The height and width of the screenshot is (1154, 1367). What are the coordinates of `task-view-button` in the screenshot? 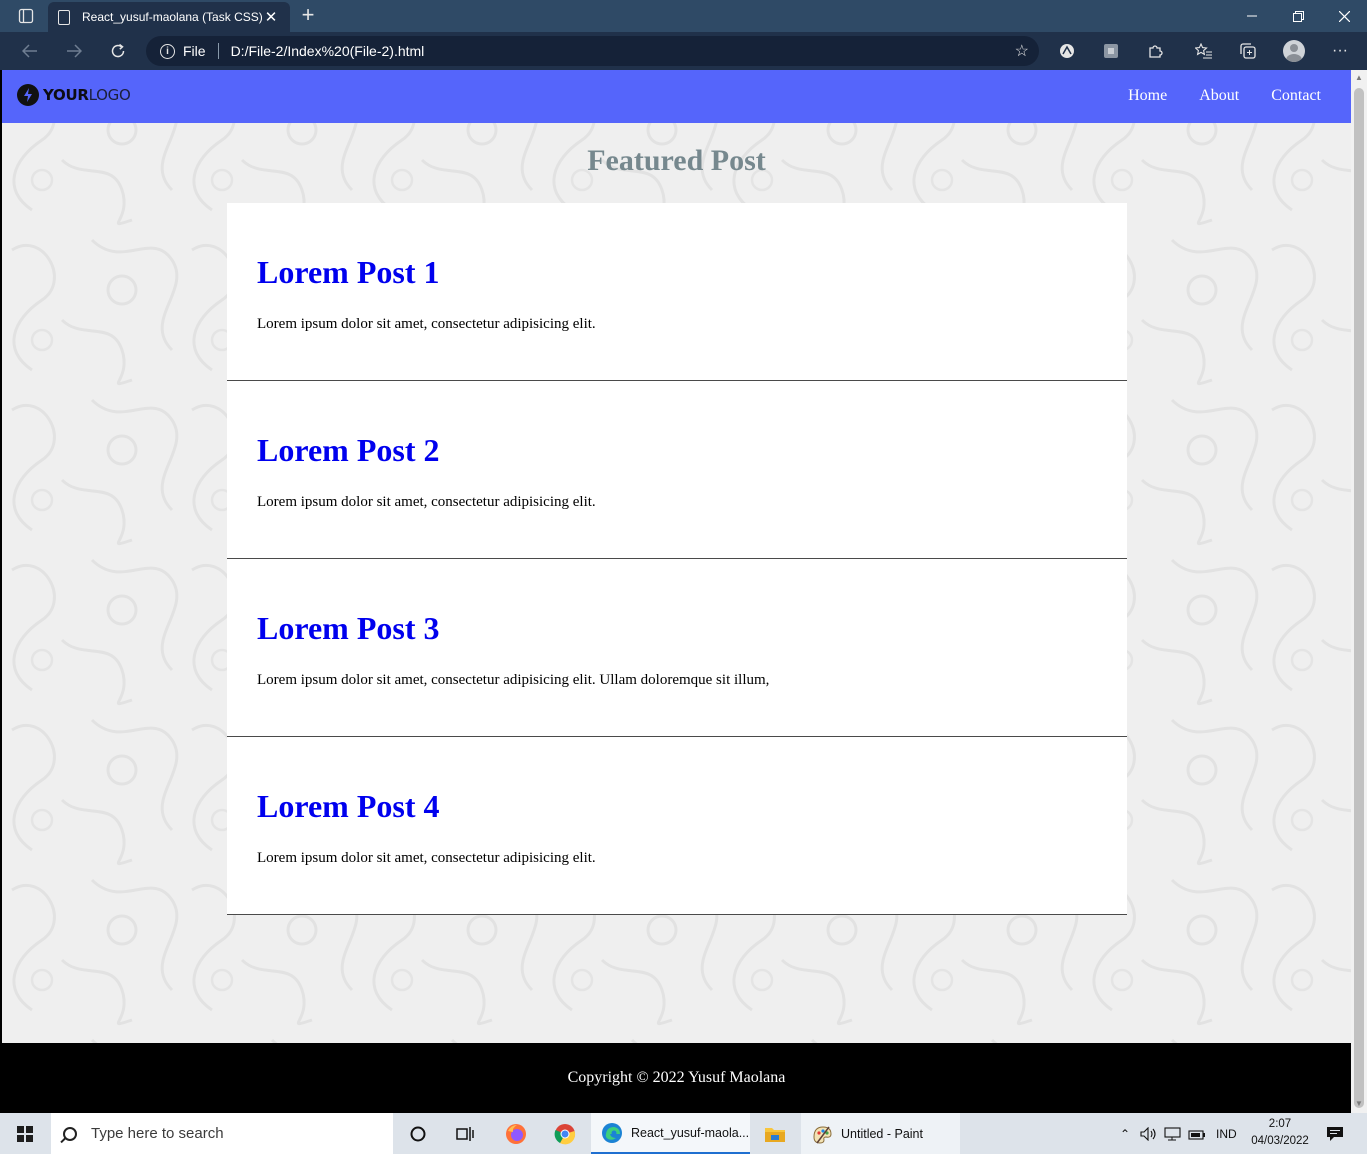 It's located at (465, 1133).